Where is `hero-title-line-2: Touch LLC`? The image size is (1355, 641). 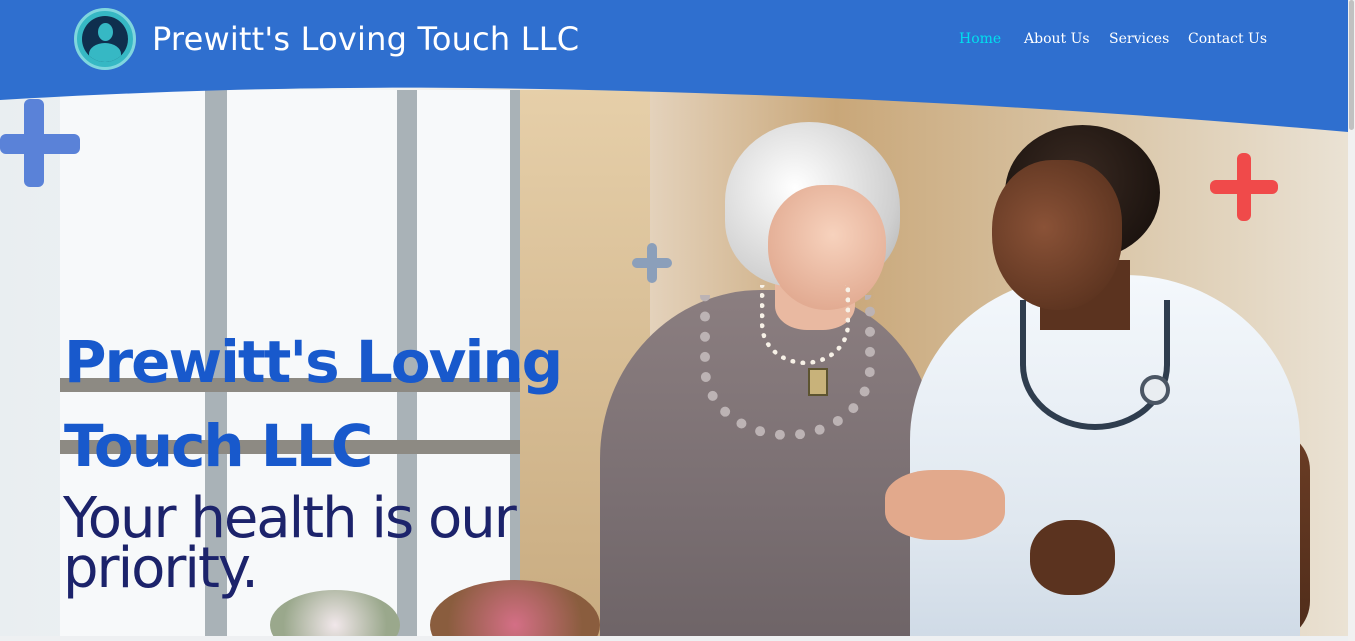
hero-title-line-2: Touch LLC is located at coordinates (218, 446).